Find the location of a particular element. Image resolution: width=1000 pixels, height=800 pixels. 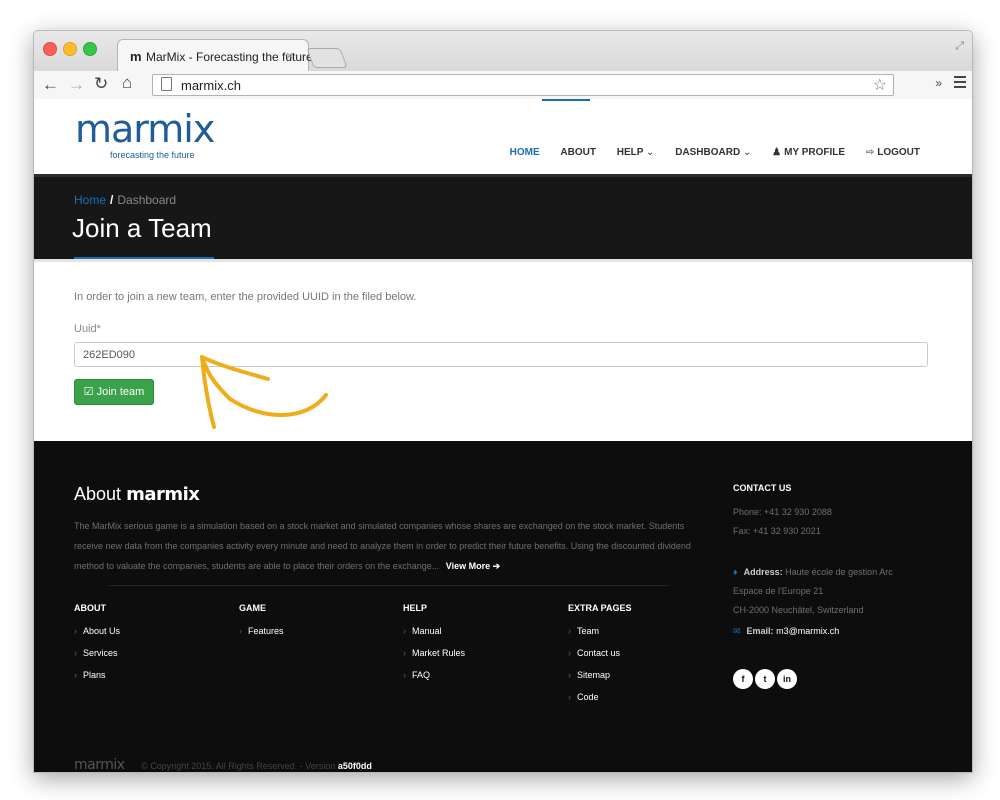

breadcrumb: Home / Dashboard is located at coordinates (125, 200).